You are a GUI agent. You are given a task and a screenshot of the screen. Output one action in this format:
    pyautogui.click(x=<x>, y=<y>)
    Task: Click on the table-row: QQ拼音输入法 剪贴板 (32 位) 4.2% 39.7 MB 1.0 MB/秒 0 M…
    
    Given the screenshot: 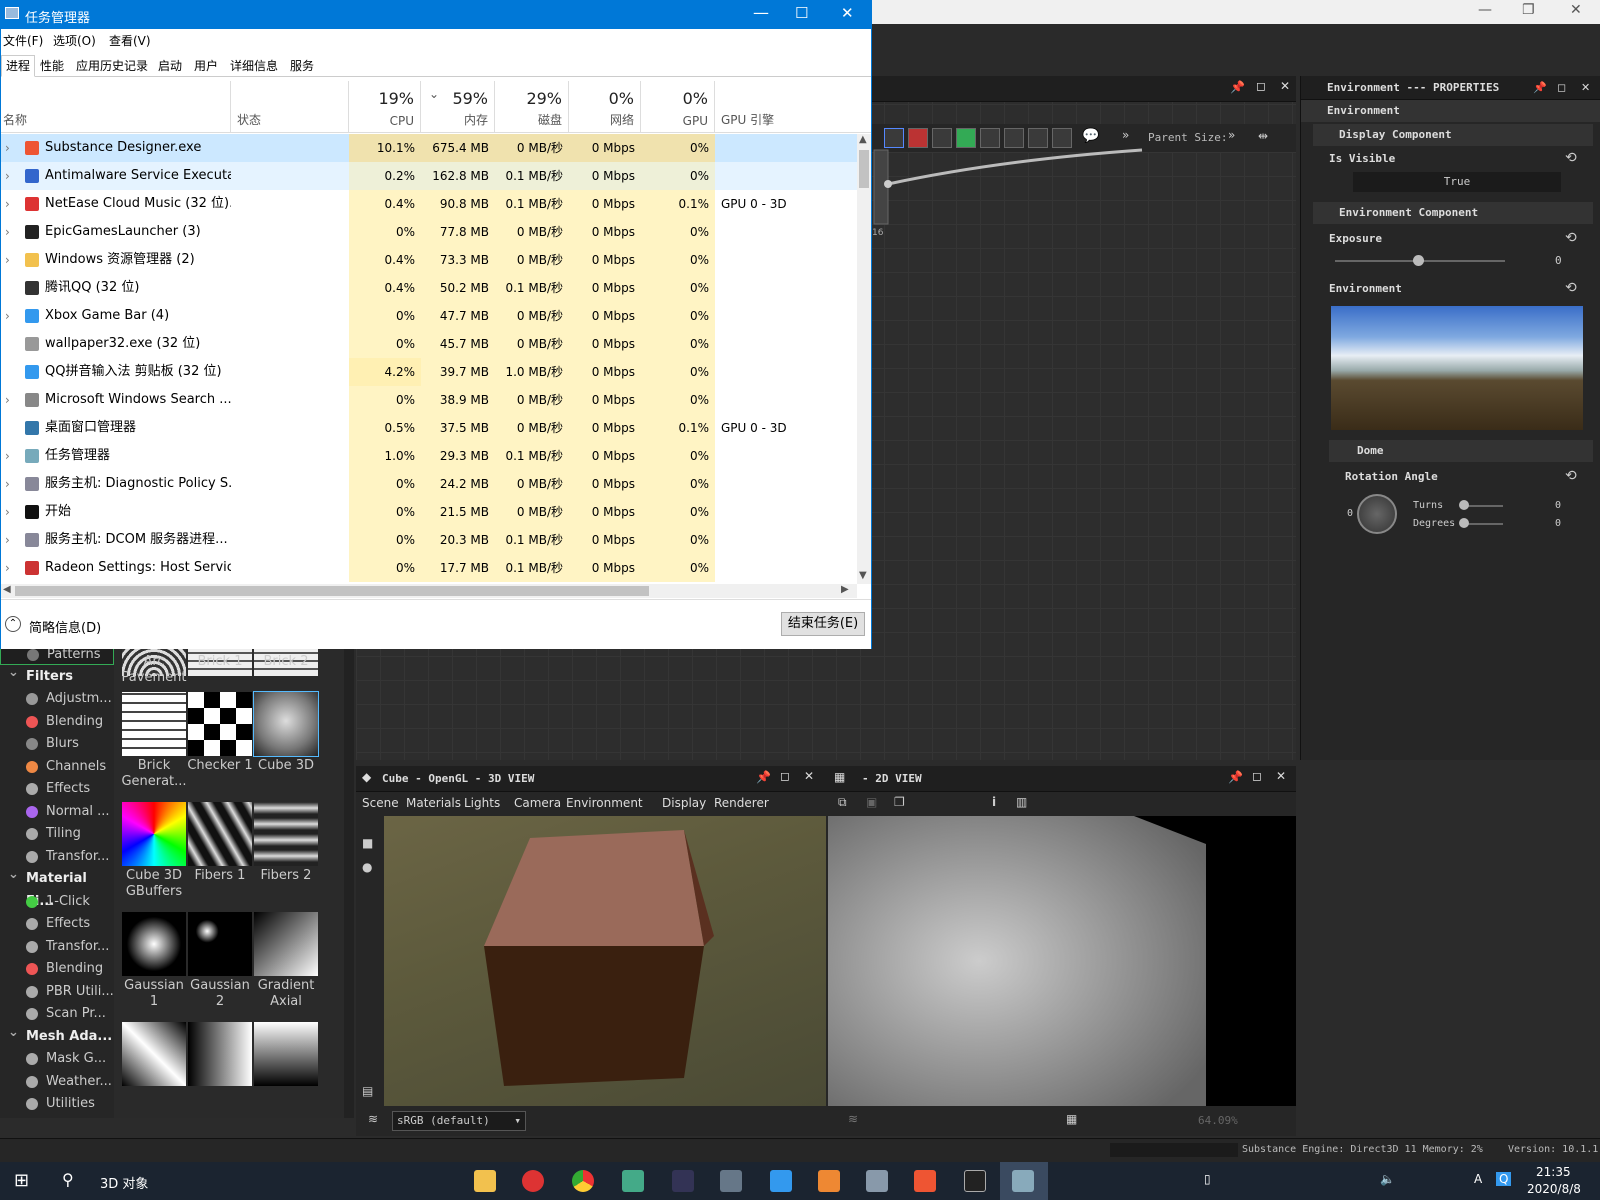 What is the action you would take?
    pyautogui.click(x=429, y=372)
    